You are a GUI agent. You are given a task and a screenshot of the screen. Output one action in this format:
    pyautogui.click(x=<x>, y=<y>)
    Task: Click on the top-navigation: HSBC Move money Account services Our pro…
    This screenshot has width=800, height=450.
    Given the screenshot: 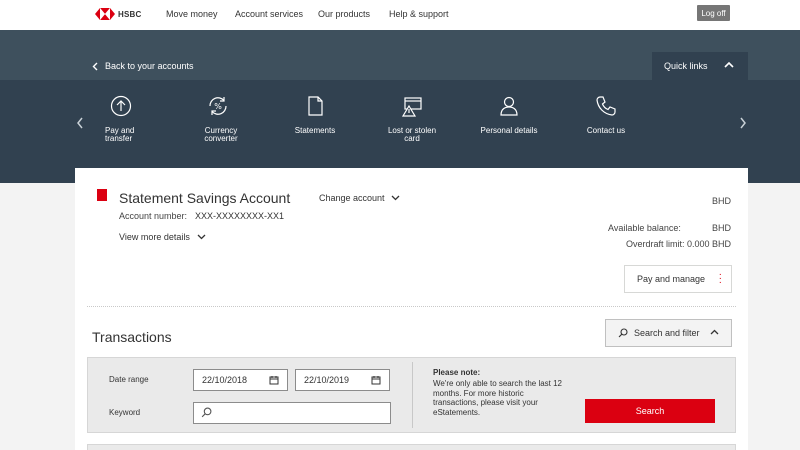 What is the action you would take?
    pyautogui.click(x=400, y=15)
    